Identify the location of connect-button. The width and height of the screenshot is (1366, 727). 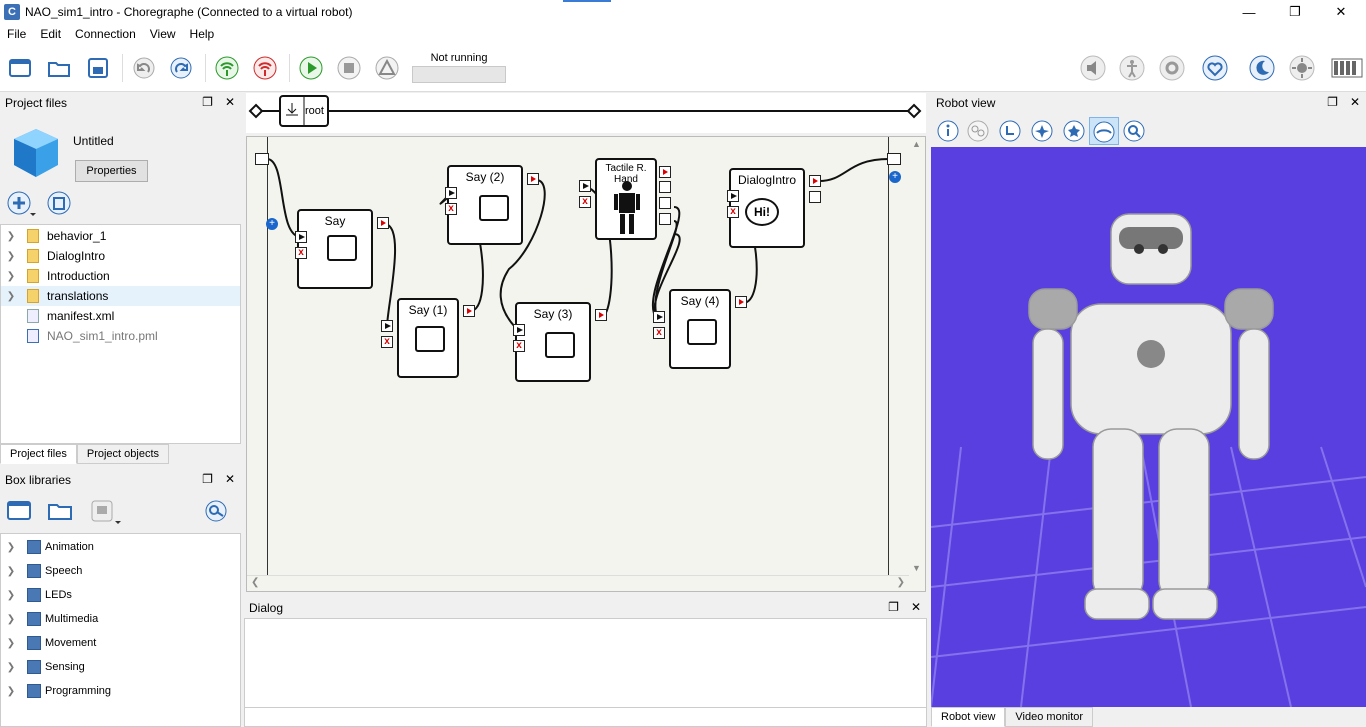
(227, 68).